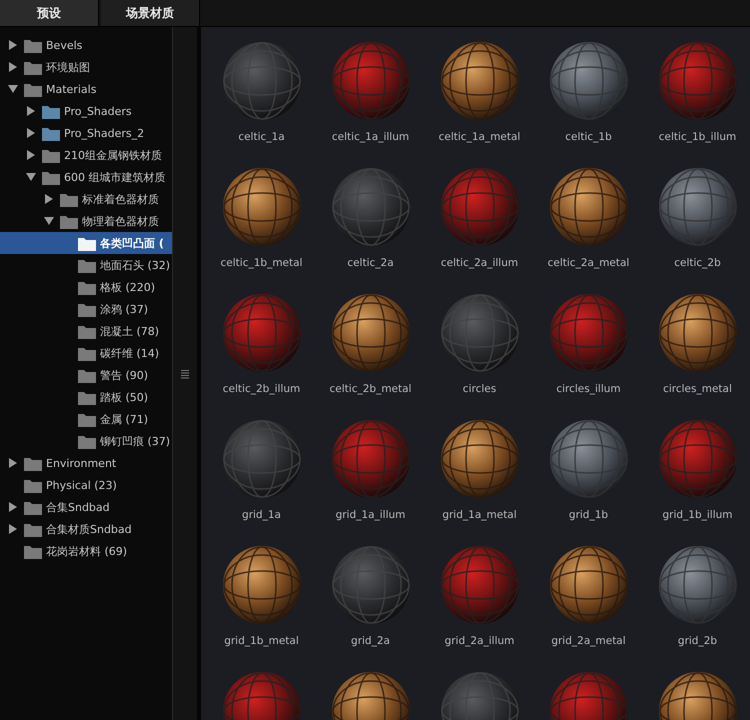  What do you see at coordinates (86, 353) in the screenshot?
I see `tree-item: 碳纤维 (14)` at bounding box center [86, 353].